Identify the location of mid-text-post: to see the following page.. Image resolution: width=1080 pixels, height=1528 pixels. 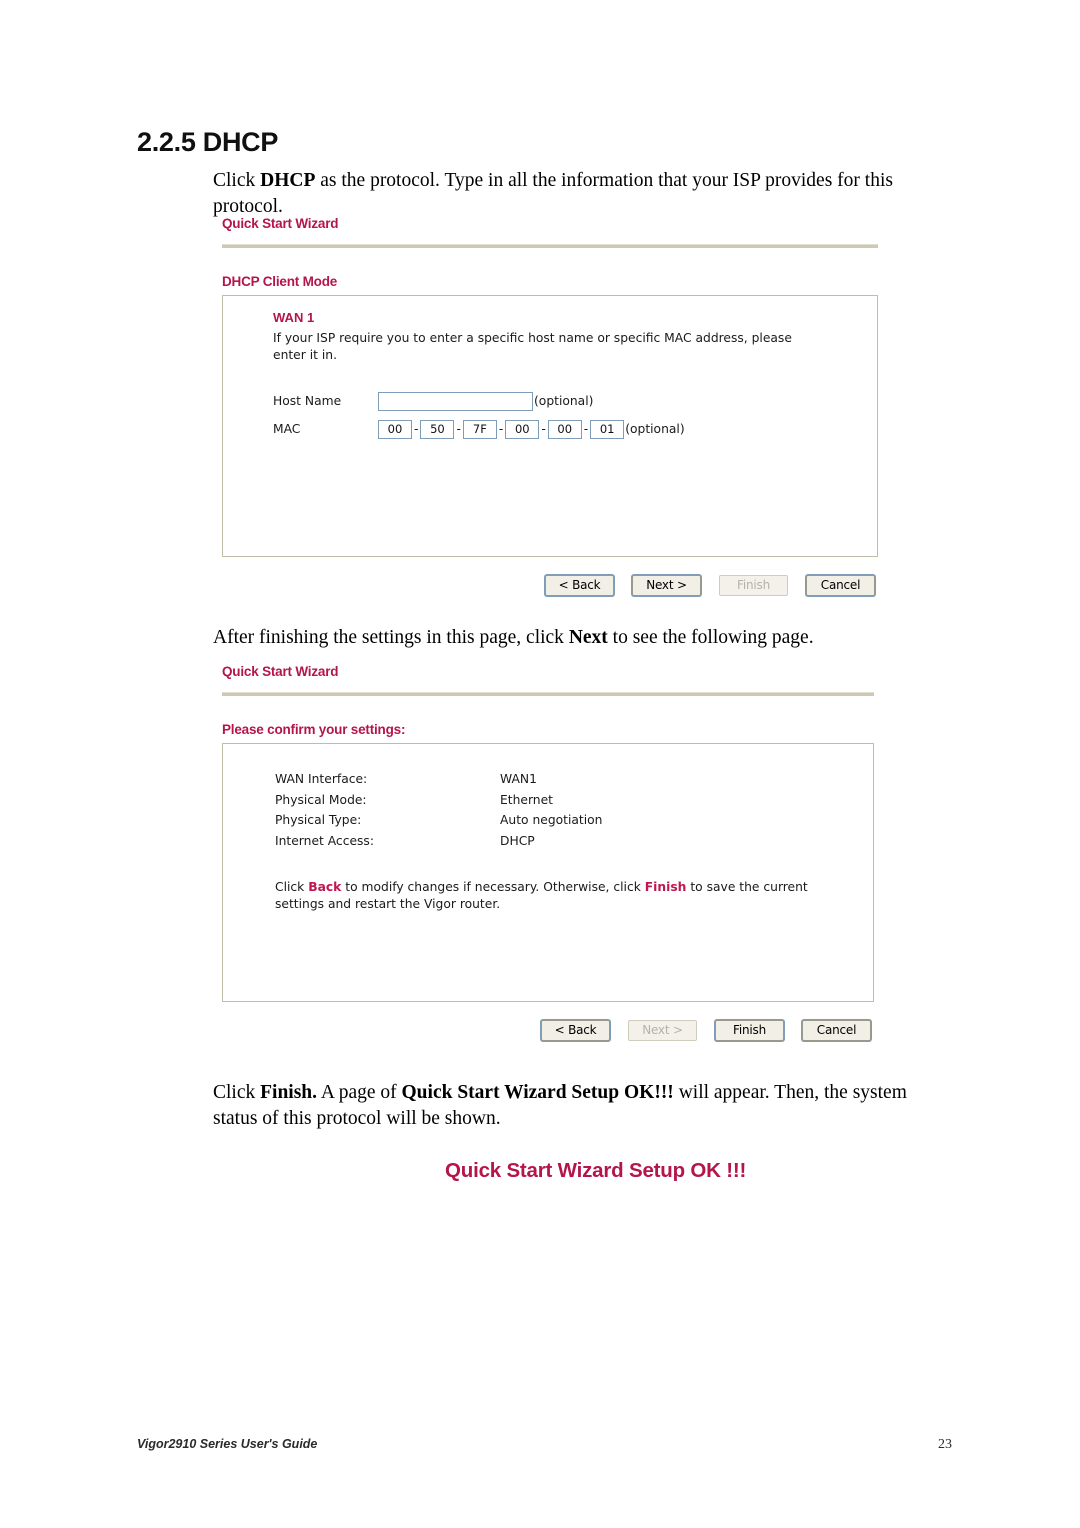
(710, 637).